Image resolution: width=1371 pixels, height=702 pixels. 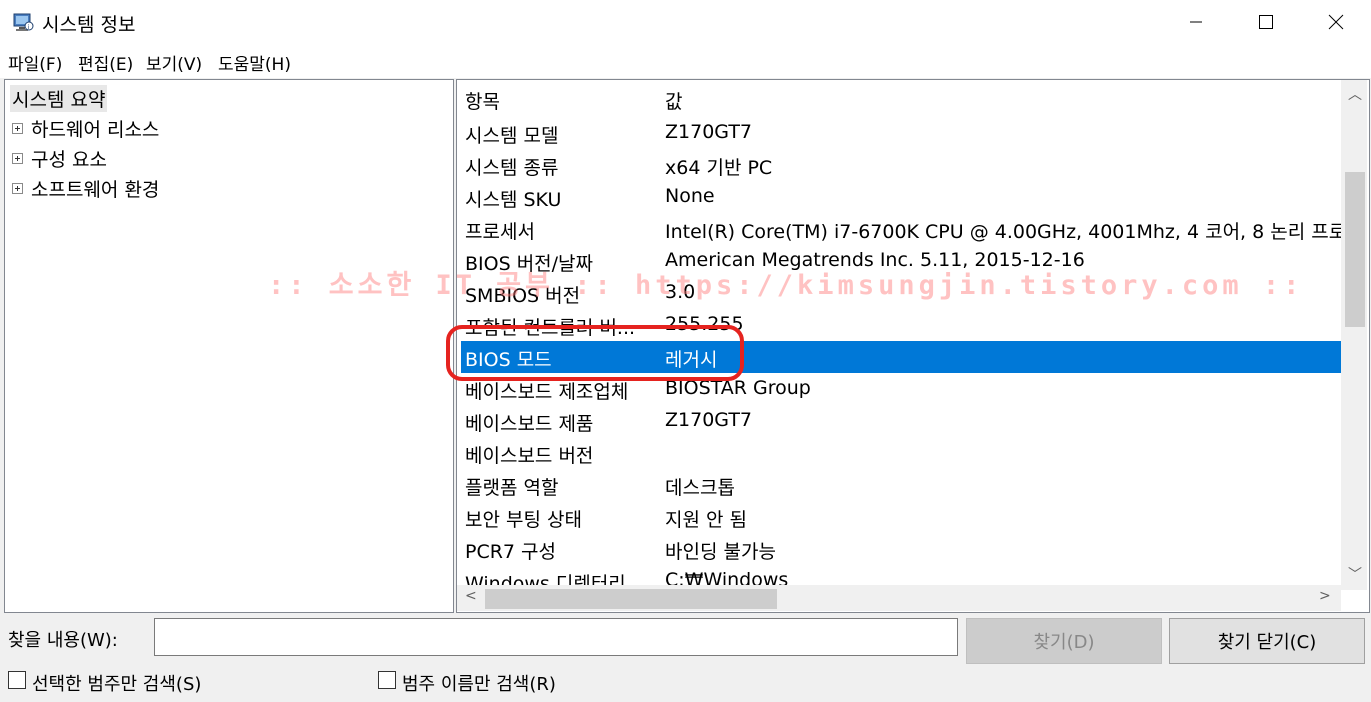 What do you see at coordinates (901, 165) in the screenshot?
I see `list-row: 시스템 종류 x64 기반 PC` at bounding box center [901, 165].